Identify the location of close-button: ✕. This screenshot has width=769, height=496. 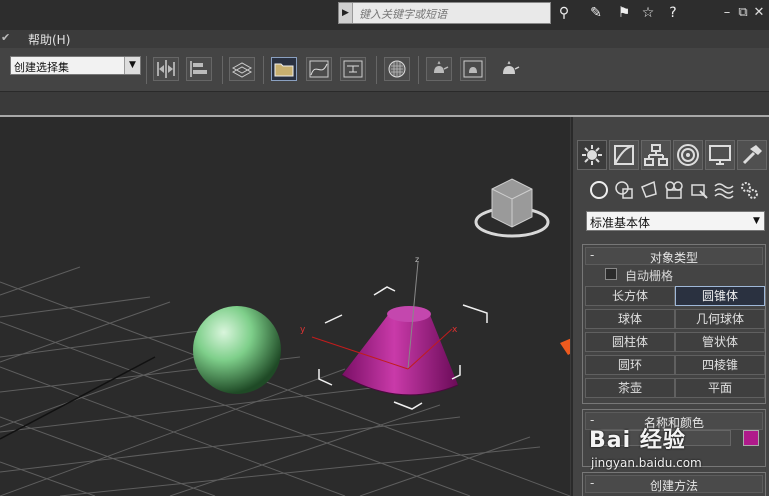
(759, 13).